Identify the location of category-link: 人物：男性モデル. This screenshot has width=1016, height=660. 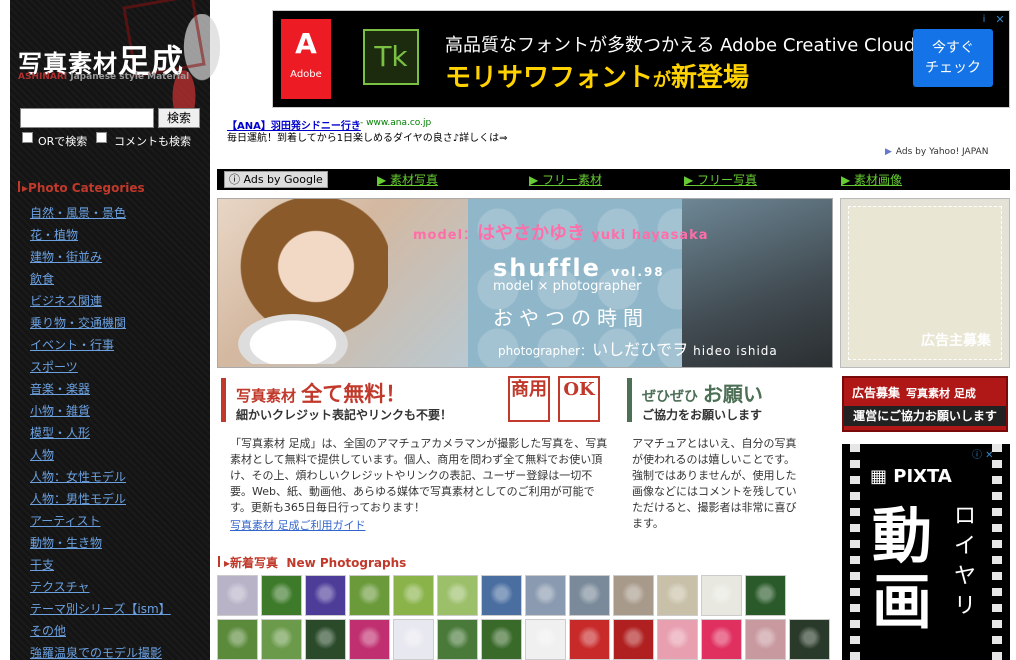
(100, 501).